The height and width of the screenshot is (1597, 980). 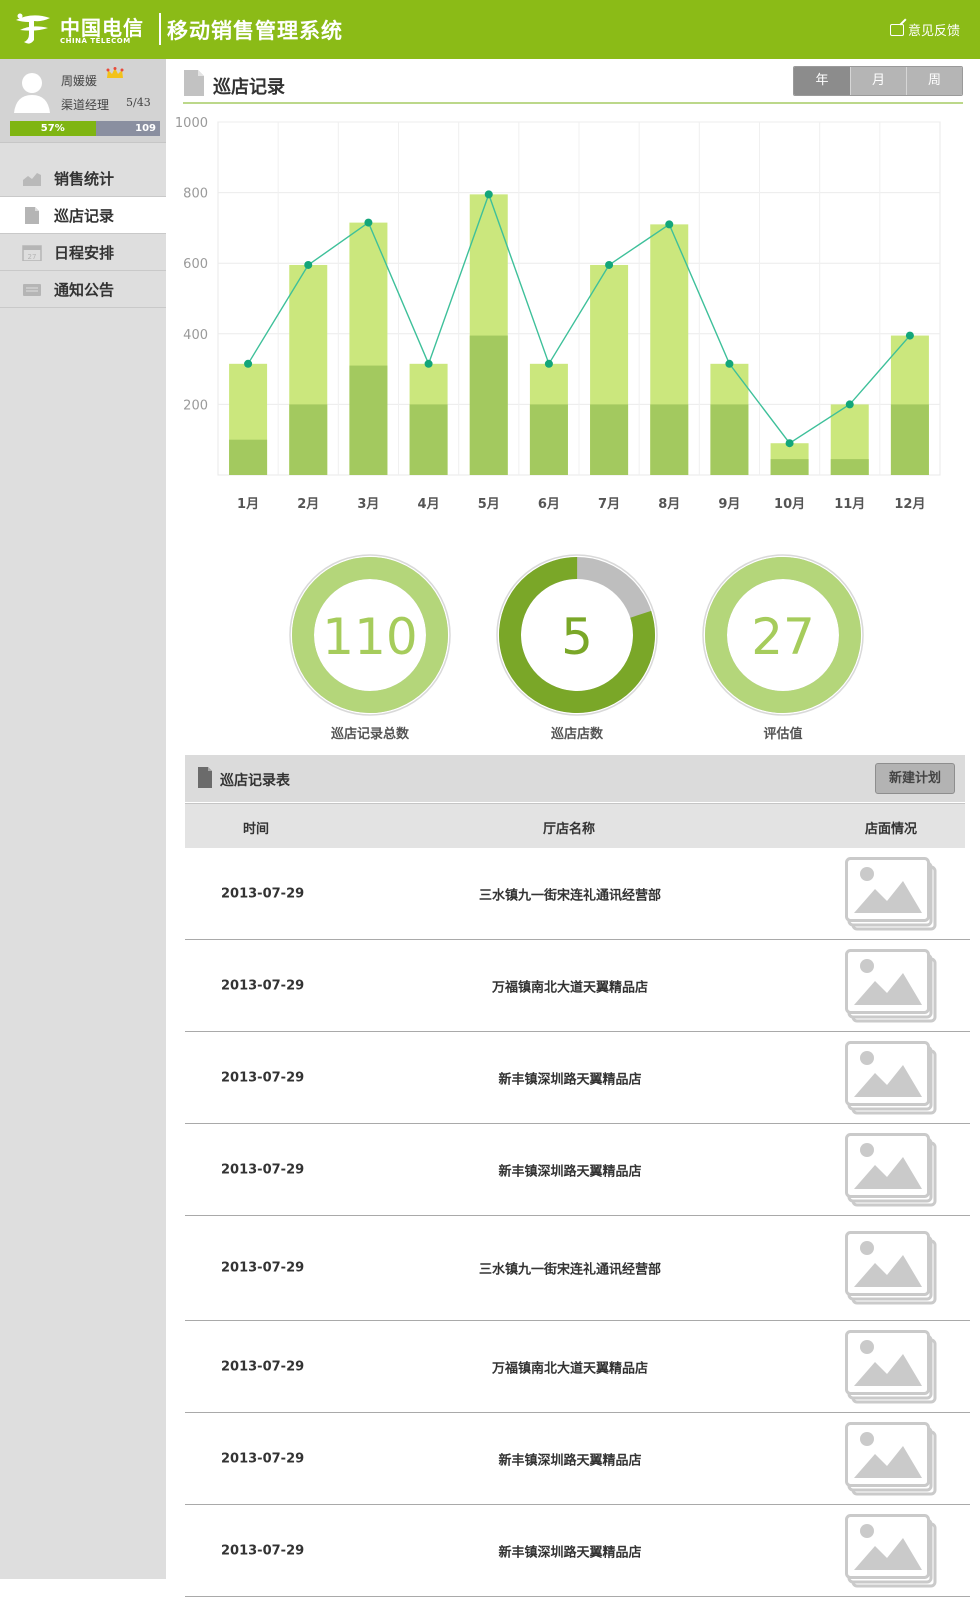 I want to click on period-switch: 年 月 周, so click(x=878, y=81).